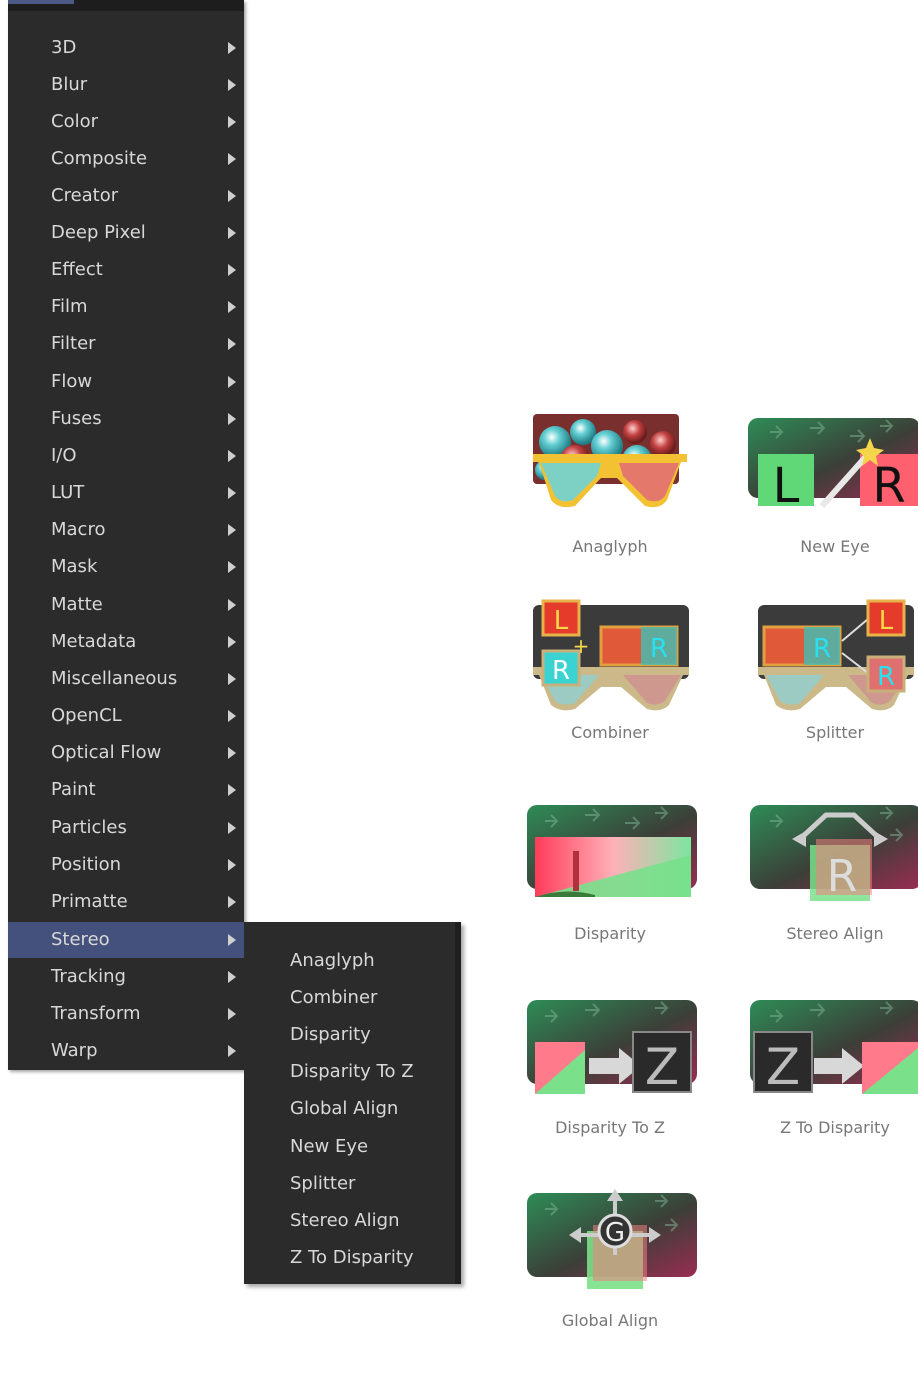 This screenshot has height=1375, width=918. Describe the element at coordinates (85, 195) in the screenshot. I see `menu-item-label: Creator` at that location.